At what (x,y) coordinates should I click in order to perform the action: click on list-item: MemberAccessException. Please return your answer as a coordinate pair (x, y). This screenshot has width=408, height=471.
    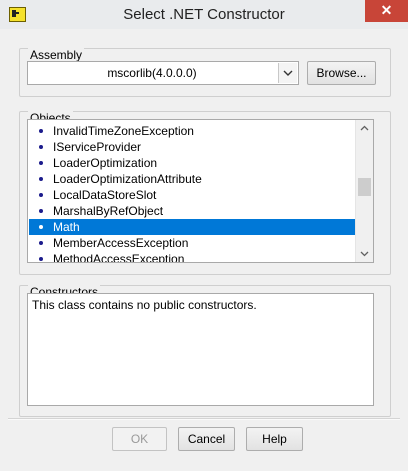
    Looking at the image, I should click on (193, 243).